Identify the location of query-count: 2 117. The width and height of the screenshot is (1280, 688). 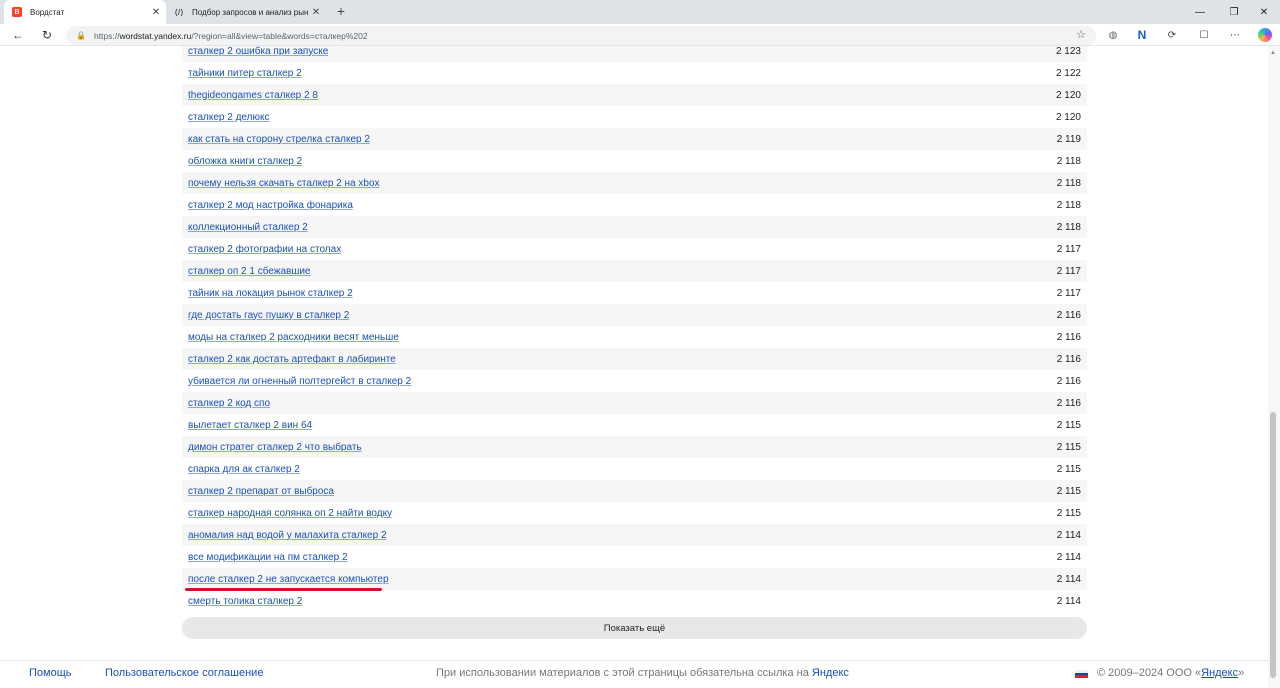
(1068, 293).